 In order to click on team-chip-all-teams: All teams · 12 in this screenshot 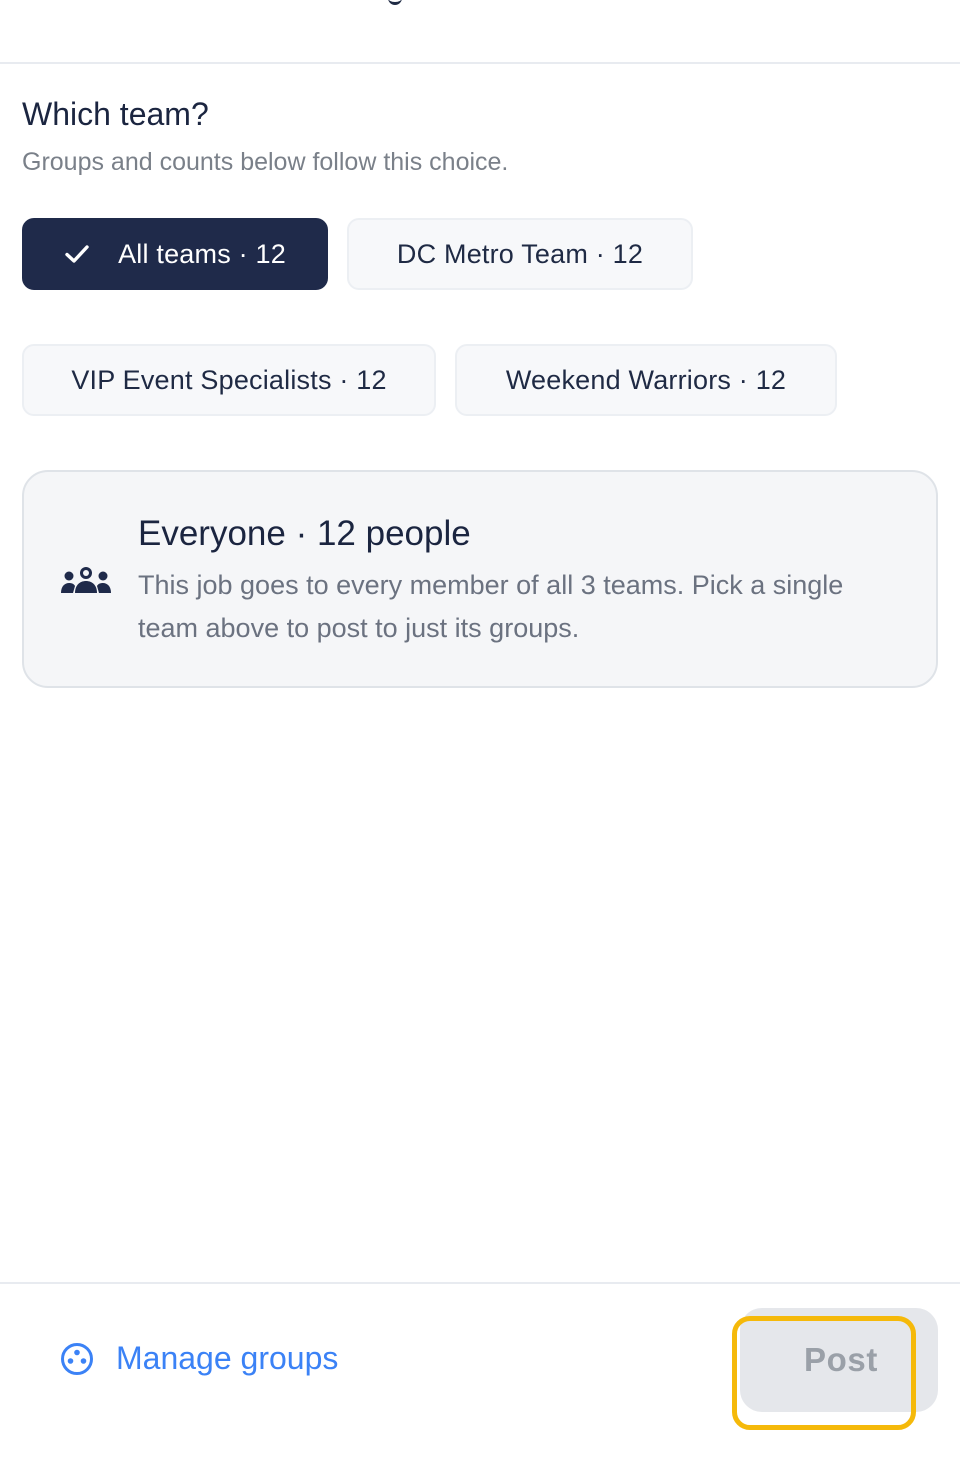, I will do `click(175, 254)`.